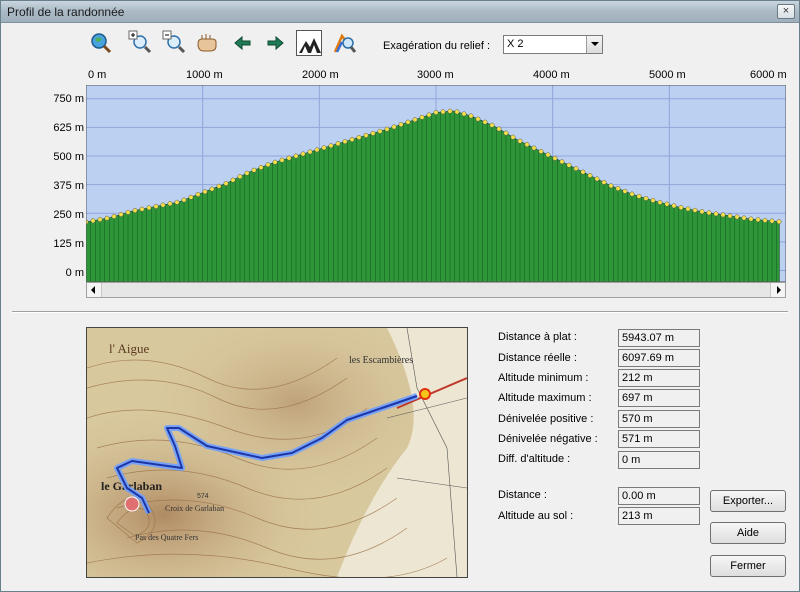 The height and width of the screenshot is (592, 800). I want to click on scroll-left-button, so click(94, 290).